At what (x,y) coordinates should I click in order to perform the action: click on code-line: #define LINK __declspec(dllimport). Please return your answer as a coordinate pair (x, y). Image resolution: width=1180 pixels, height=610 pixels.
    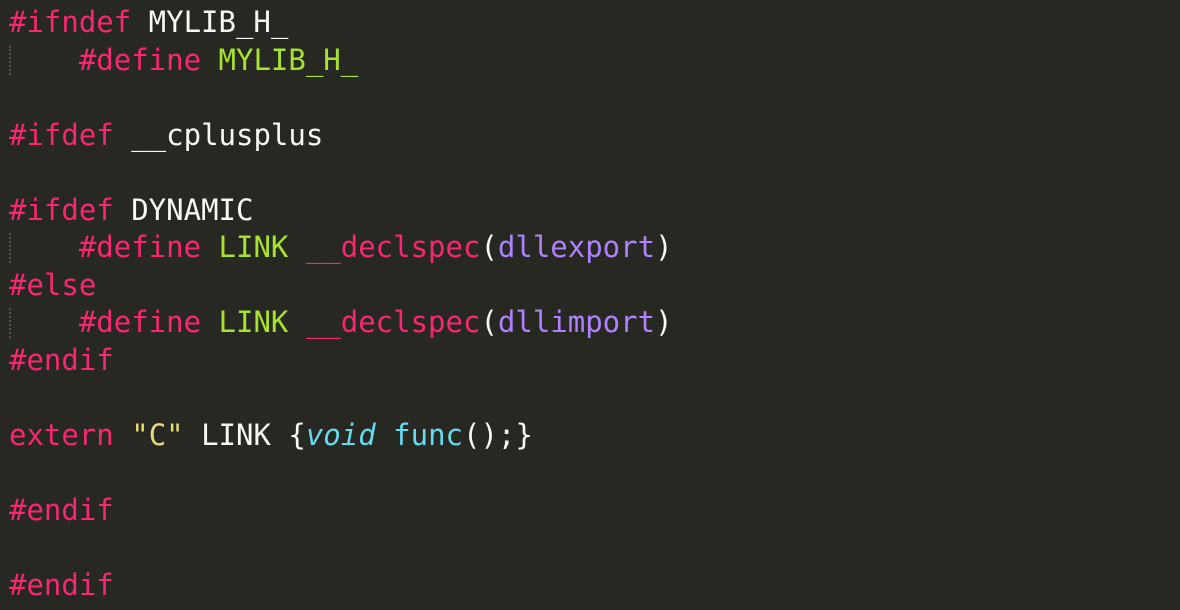
    Looking at the image, I should click on (341, 323).